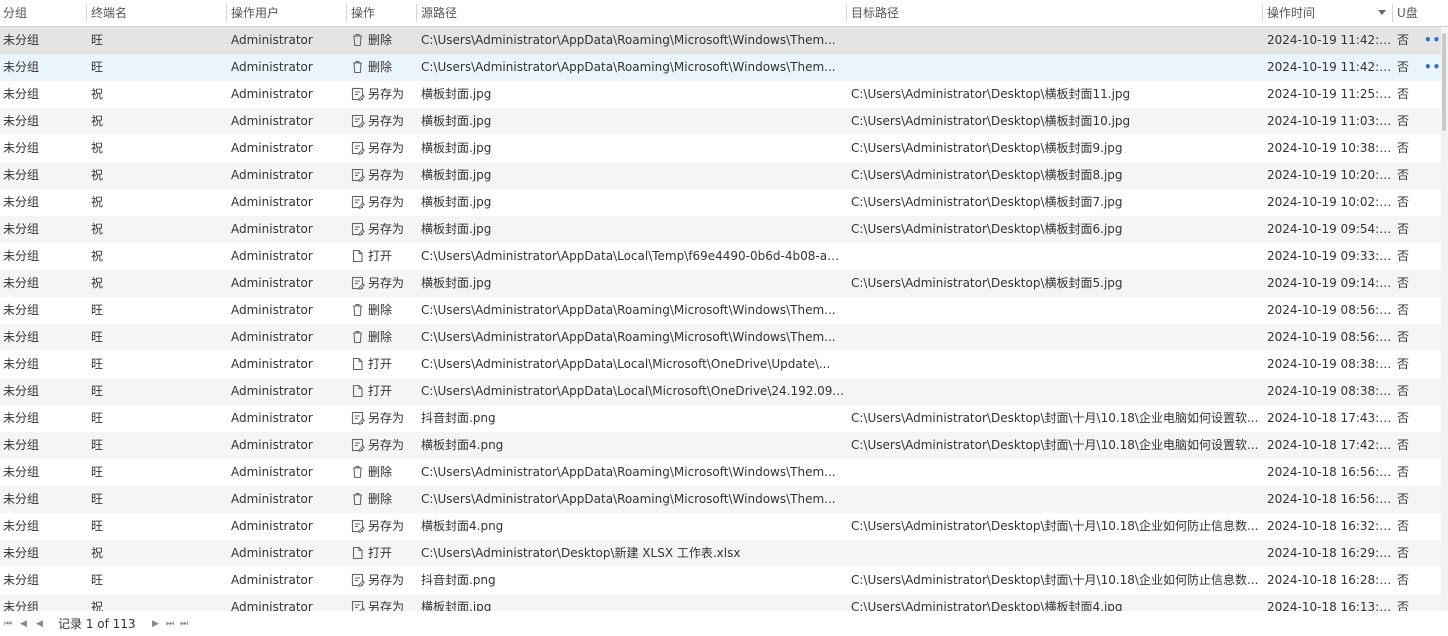  What do you see at coordinates (39, 624) in the screenshot?
I see `prev-page-icon: ◀` at bounding box center [39, 624].